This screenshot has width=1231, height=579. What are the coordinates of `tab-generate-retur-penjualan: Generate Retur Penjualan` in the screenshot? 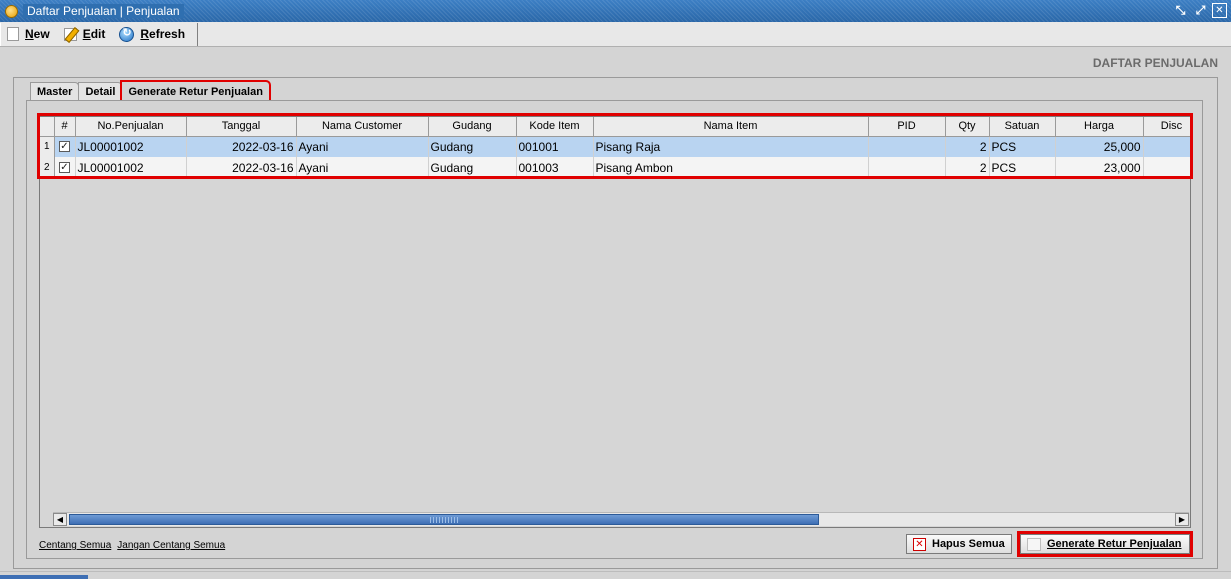 It's located at (195, 91).